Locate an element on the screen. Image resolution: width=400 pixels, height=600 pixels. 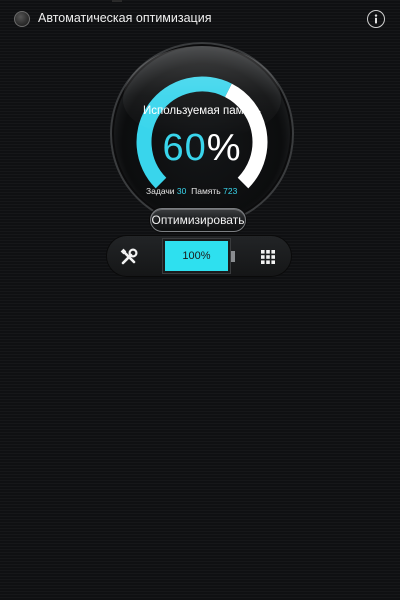
memory-usage-value: 60% is located at coordinates (202, 148).